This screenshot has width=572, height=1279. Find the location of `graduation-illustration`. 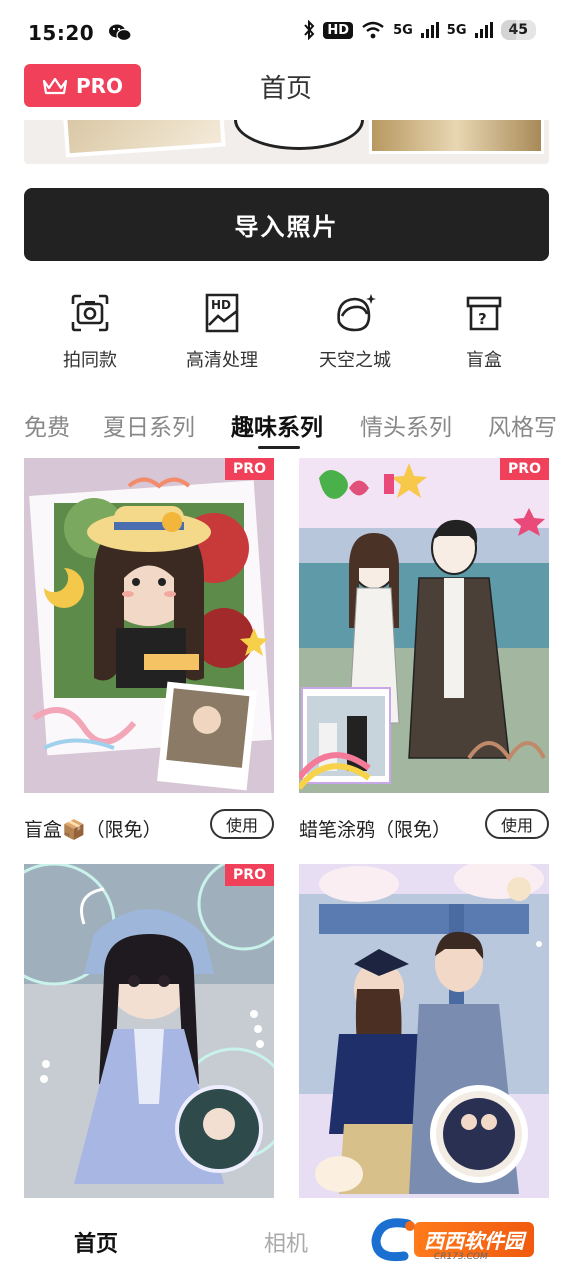

graduation-illustration is located at coordinates (424, 1031).